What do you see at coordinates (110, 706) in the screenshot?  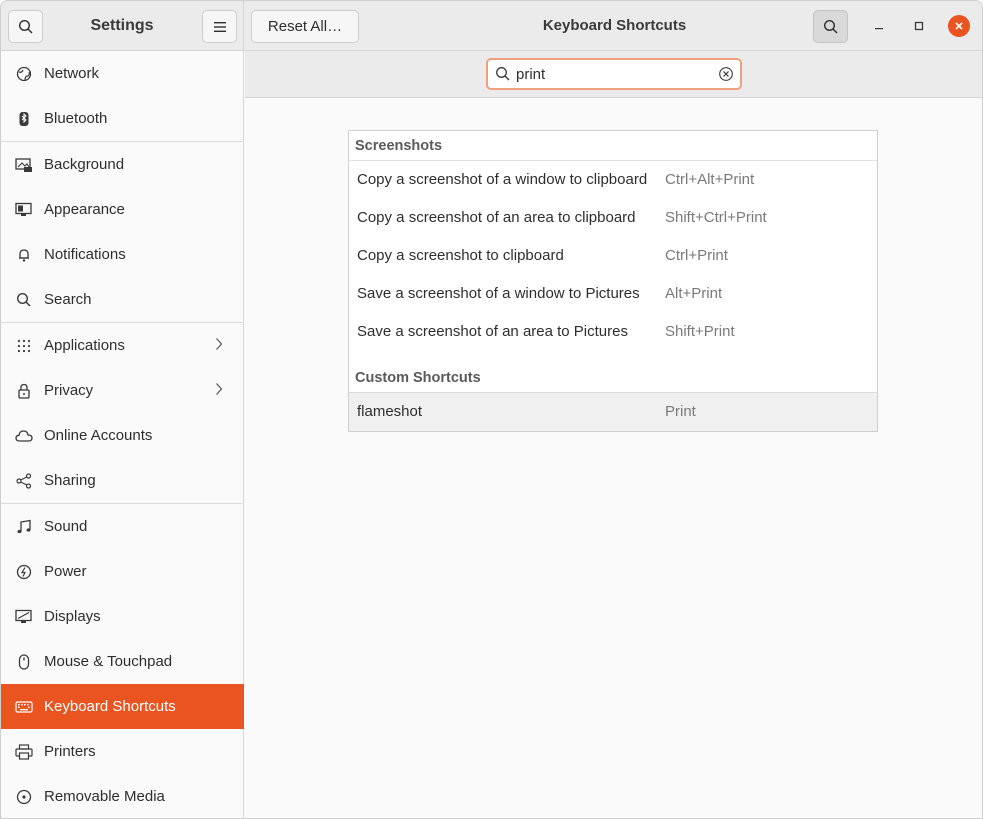 I see `sidebar-item-label: Keyboard Shortcuts` at bounding box center [110, 706].